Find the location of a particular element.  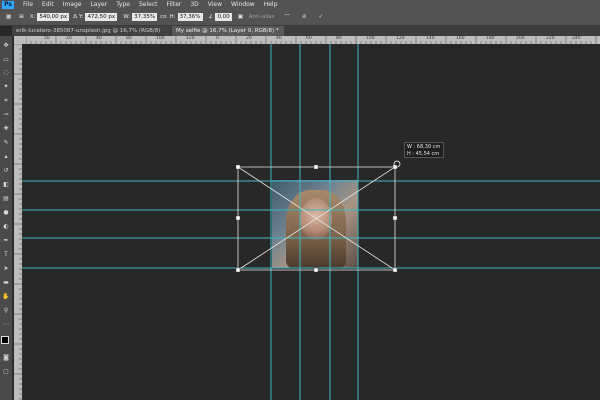

ruler-label: 200 is located at coordinates (520, 38).